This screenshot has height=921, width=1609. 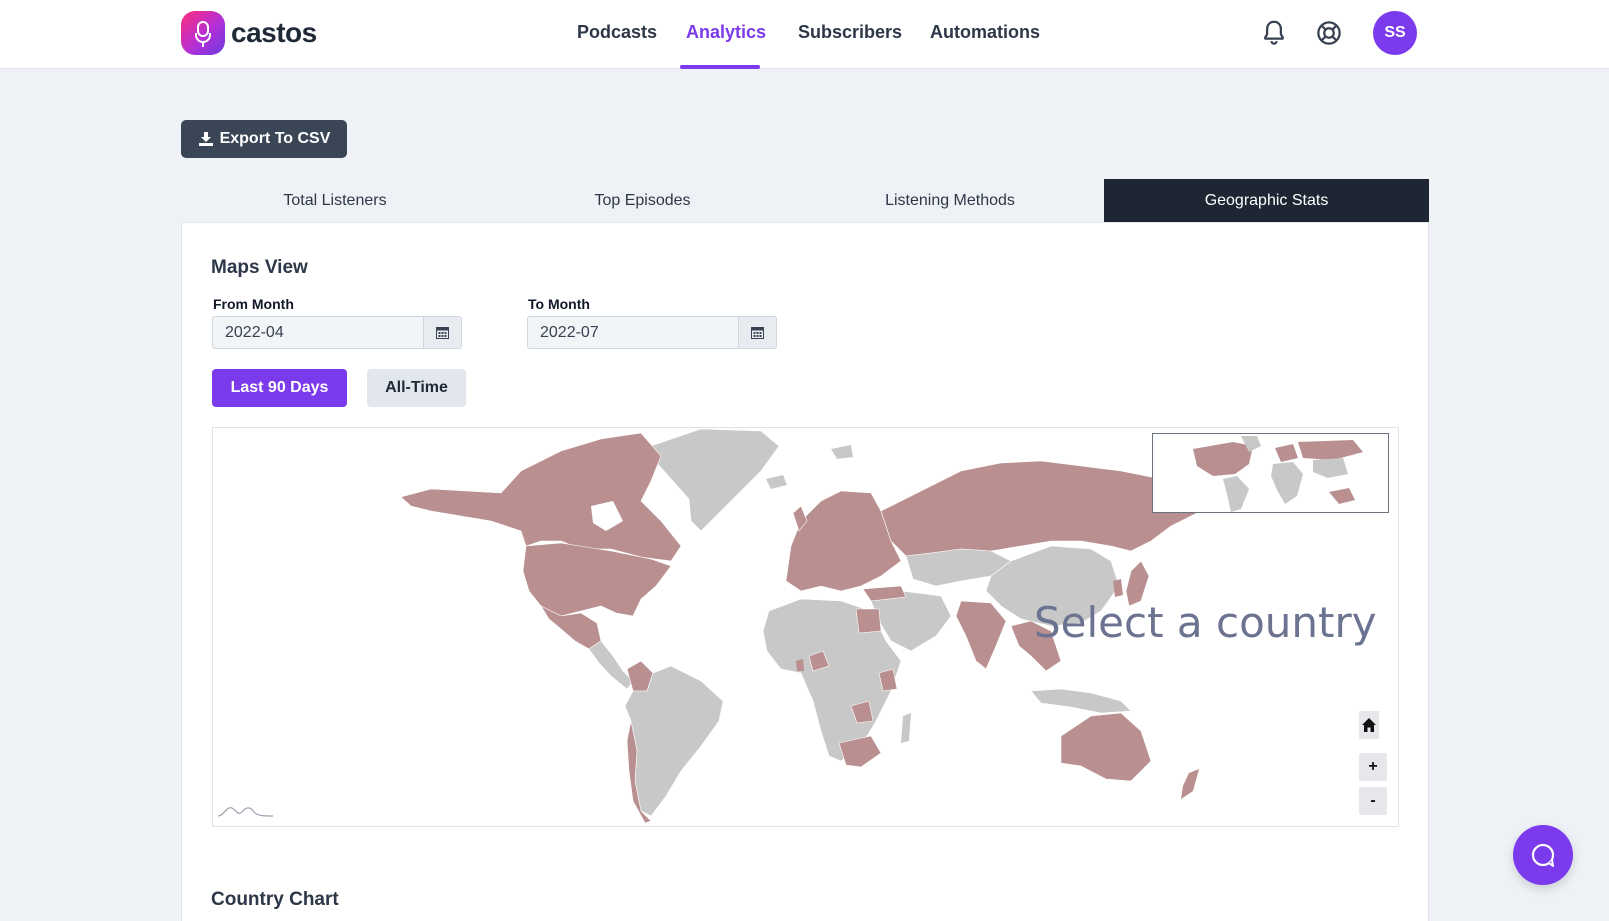 I want to click on country-india, so click(x=981, y=635).